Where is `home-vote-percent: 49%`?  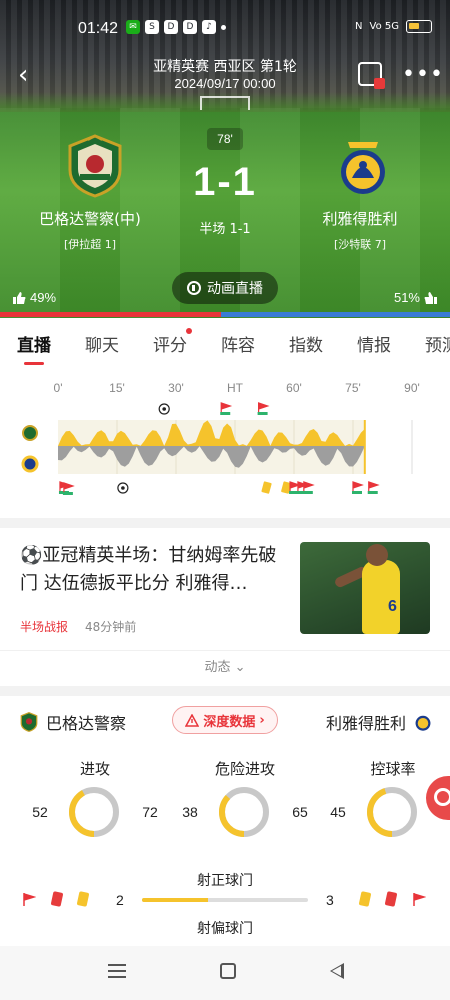
home-vote-percent: 49% is located at coordinates (43, 297).